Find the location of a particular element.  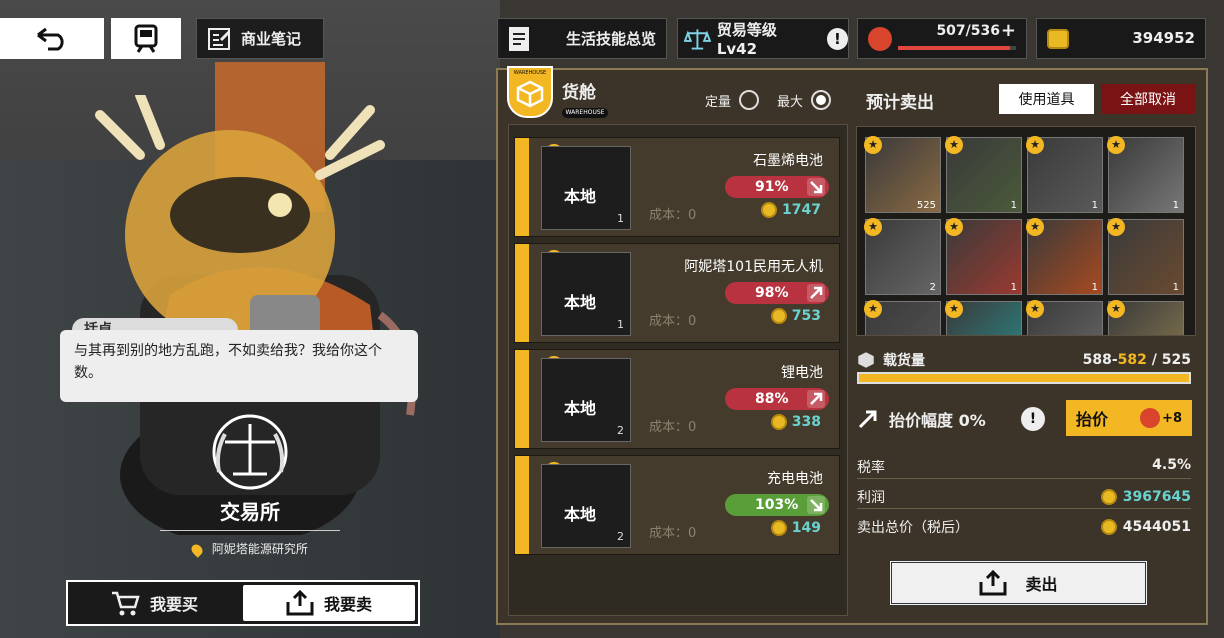

tab-buy-label: 我要买 is located at coordinates (173, 604).